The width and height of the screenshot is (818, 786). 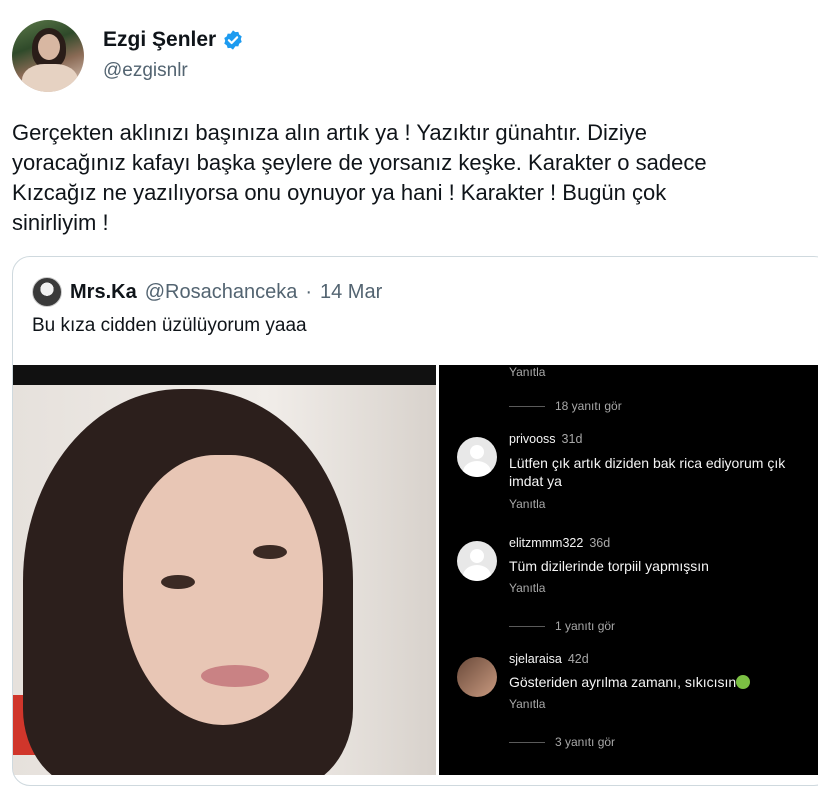 I want to click on comment-text: Gösteriden ayrılma zamanı, sıkıcısın, so click(x=659, y=682).